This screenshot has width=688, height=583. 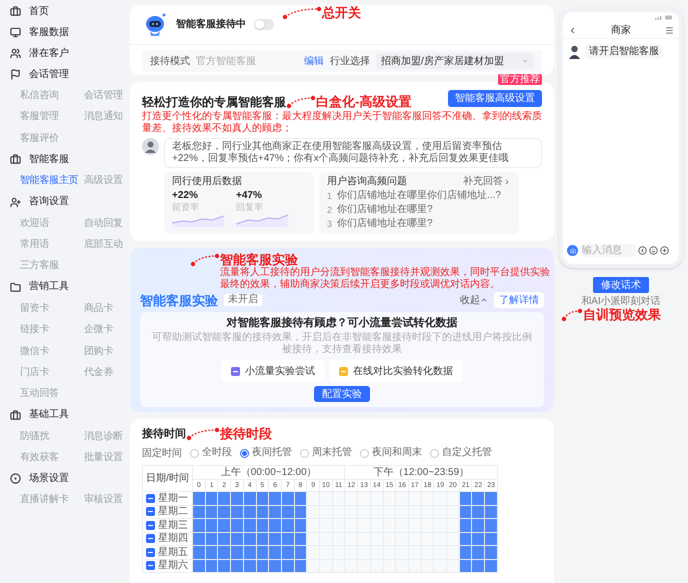 What do you see at coordinates (50, 117) in the screenshot?
I see `sidebar-item: 客服管理` at bounding box center [50, 117].